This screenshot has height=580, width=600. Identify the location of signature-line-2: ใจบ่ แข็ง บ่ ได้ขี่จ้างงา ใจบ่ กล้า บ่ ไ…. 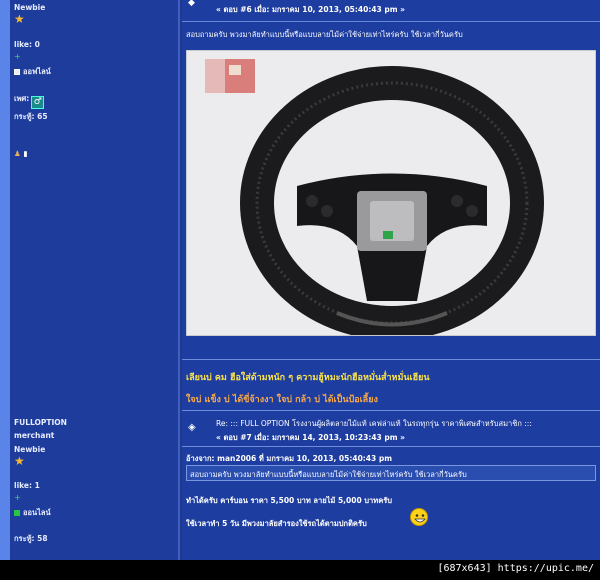
(282, 400).